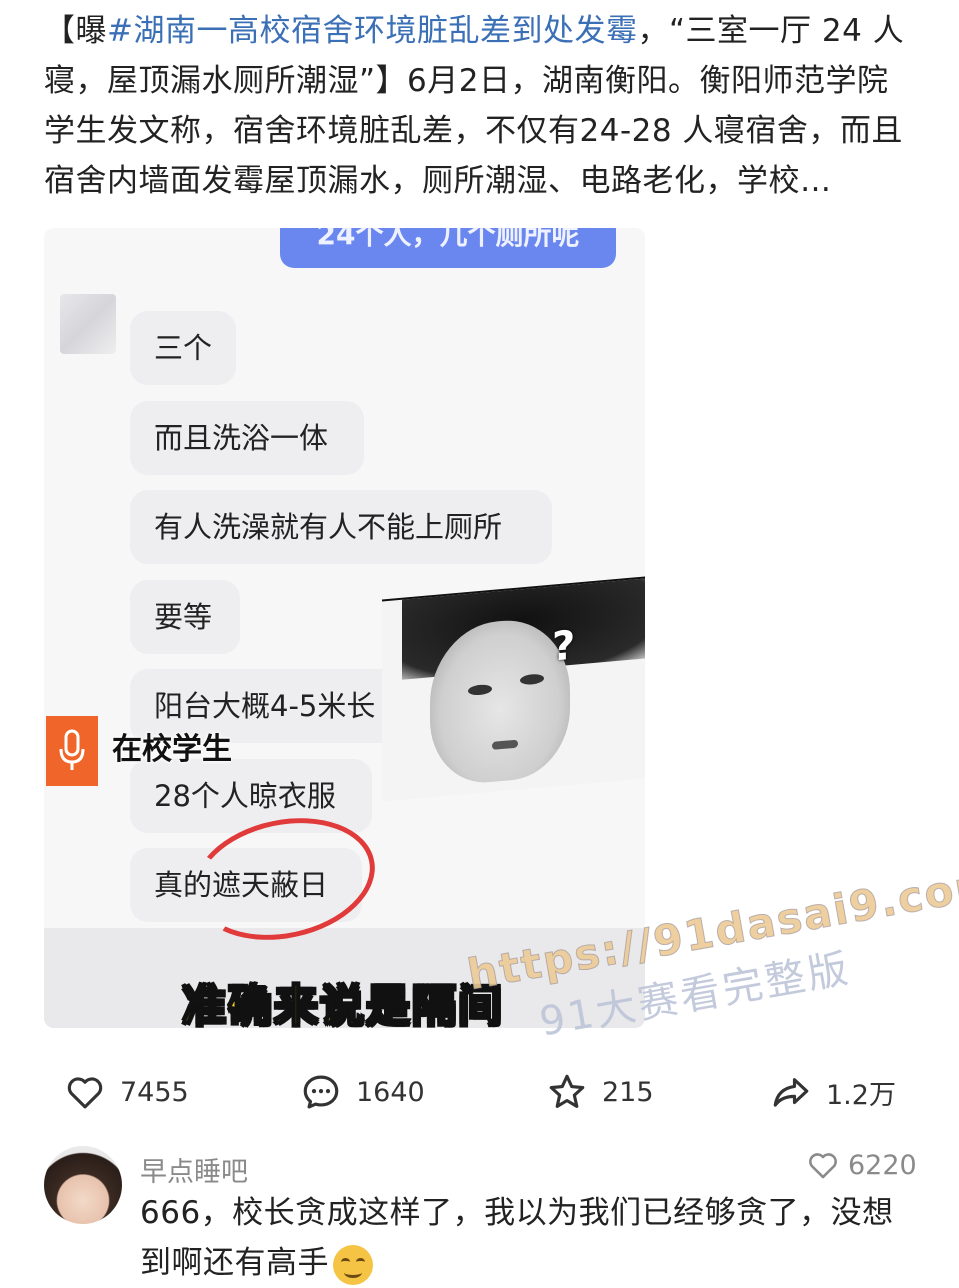  I want to click on like-button: 7455, so click(126, 1092).